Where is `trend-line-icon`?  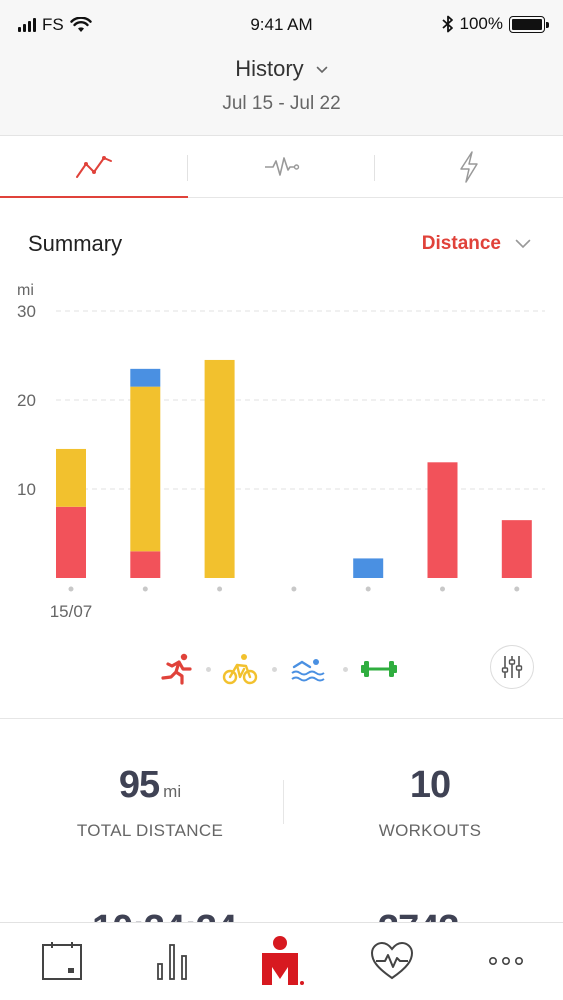 trend-line-icon is located at coordinates (93, 167).